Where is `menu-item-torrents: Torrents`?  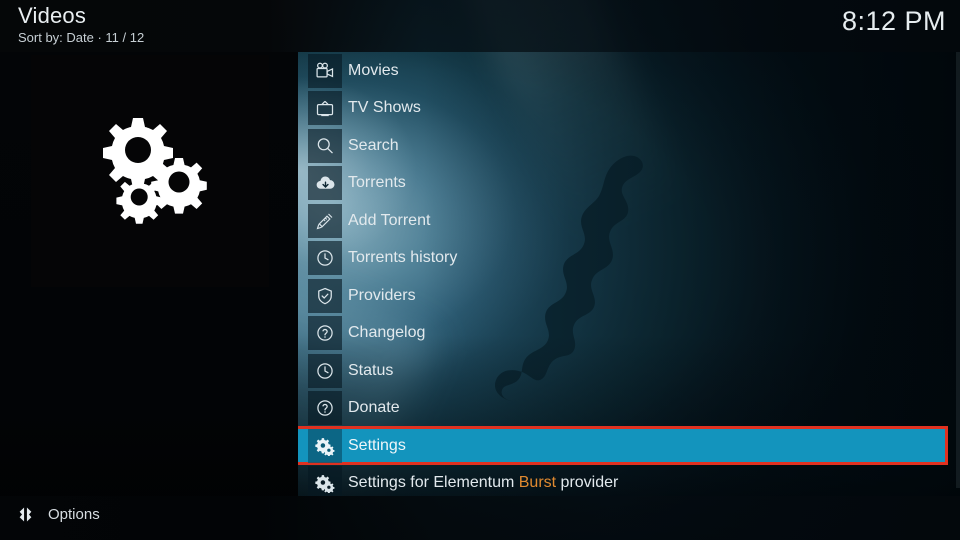 menu-item-torrents: Torrents is located at coordinates (630, 184).